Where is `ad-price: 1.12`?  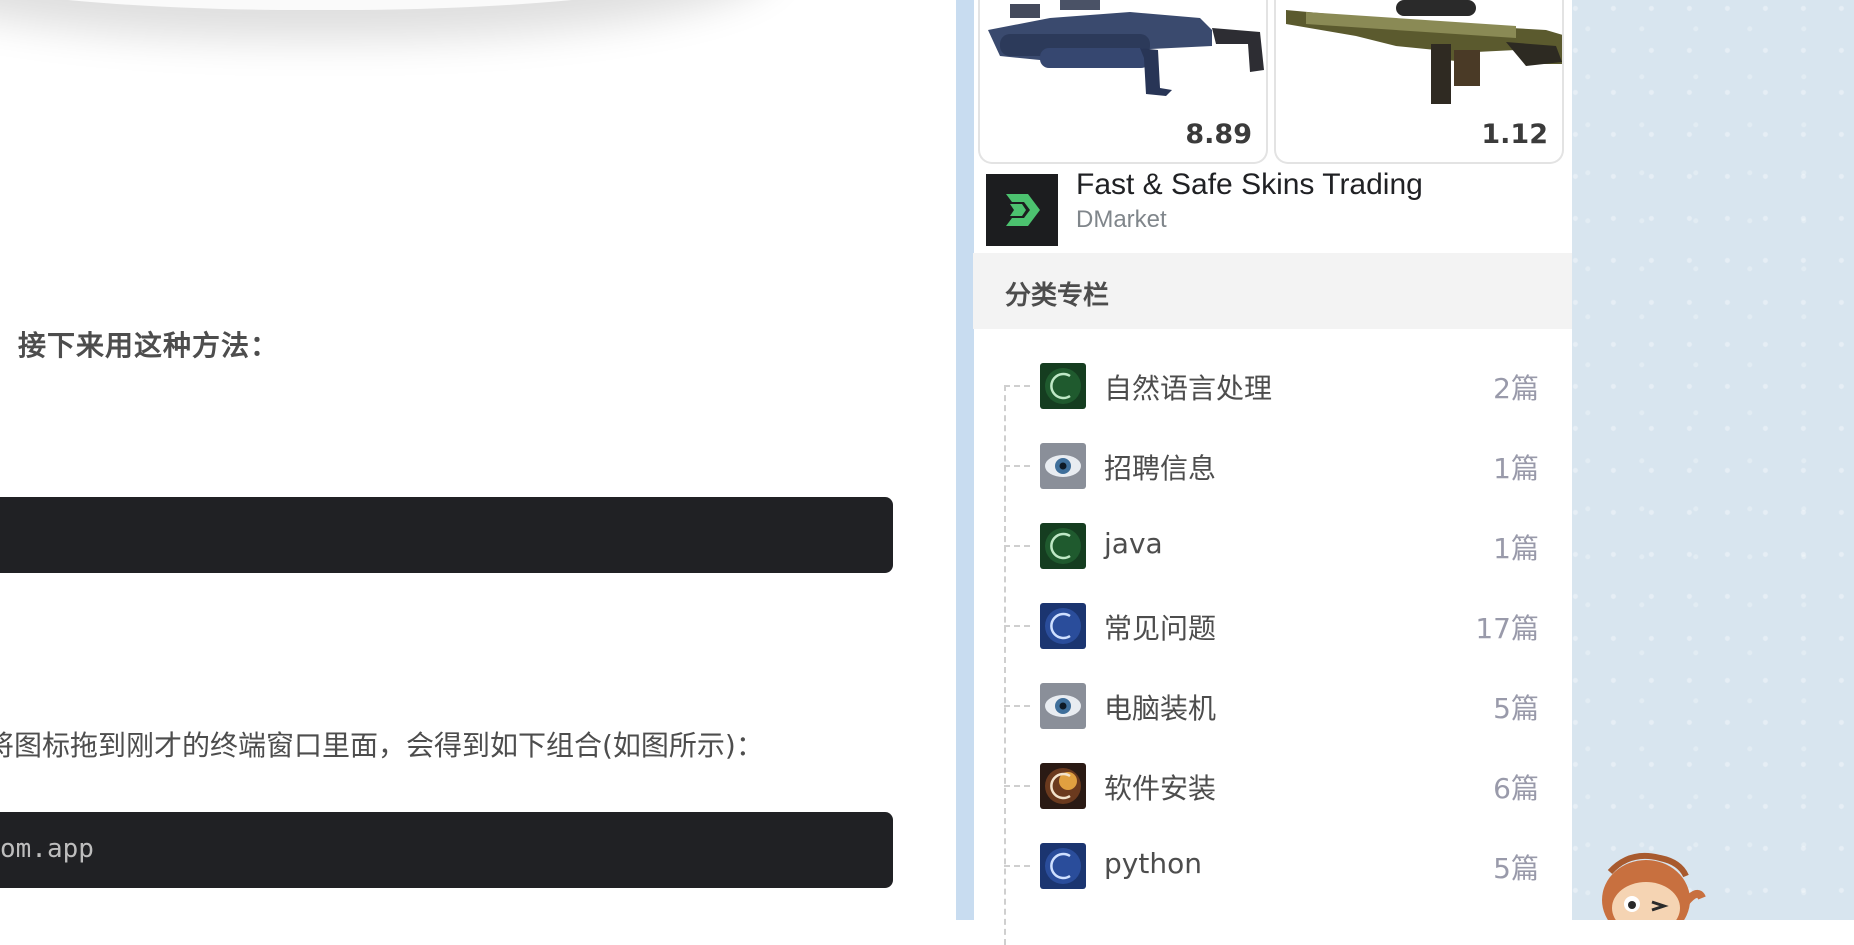 ad-price: 1.12 is located at coordinates (1514, 134).